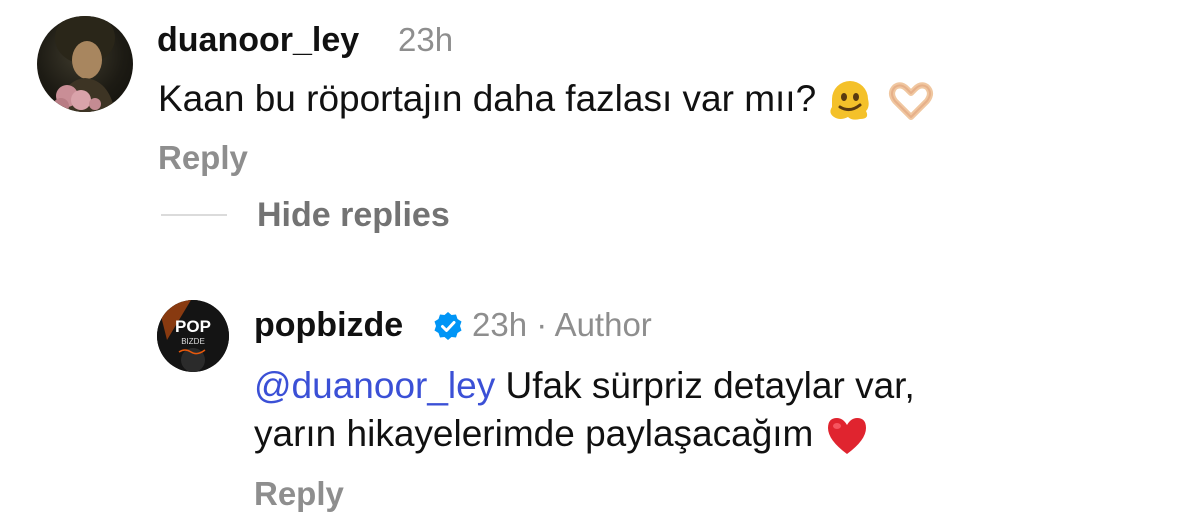 Image resolution: width=1194 pixels, height=528 pixels. I want to click on avatar-logo-line1: POP, so click(193, 326).